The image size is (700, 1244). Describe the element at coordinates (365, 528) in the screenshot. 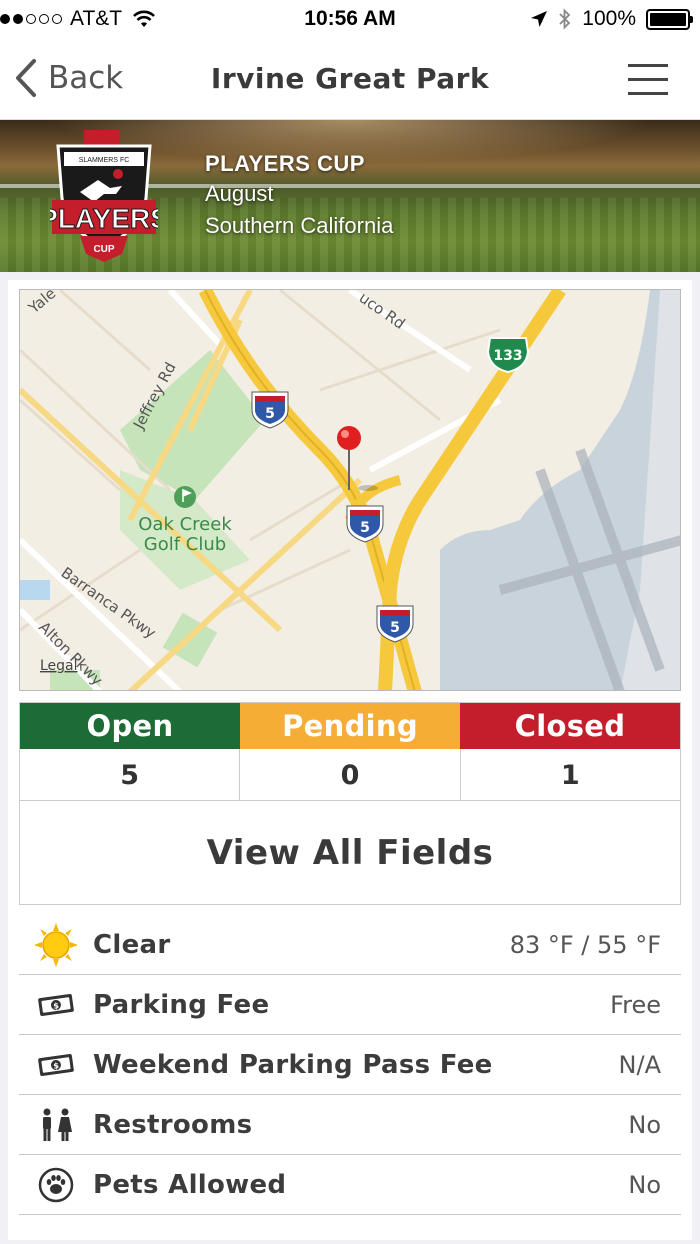

I see `i5-label-2: 5` at that location.